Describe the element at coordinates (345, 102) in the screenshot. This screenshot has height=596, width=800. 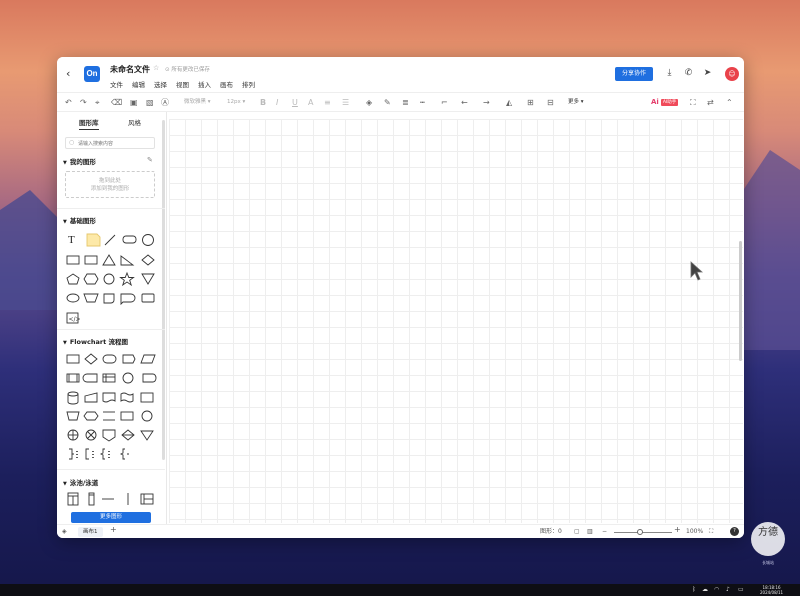
I see `line-spacing-icon: ☰` at that location.